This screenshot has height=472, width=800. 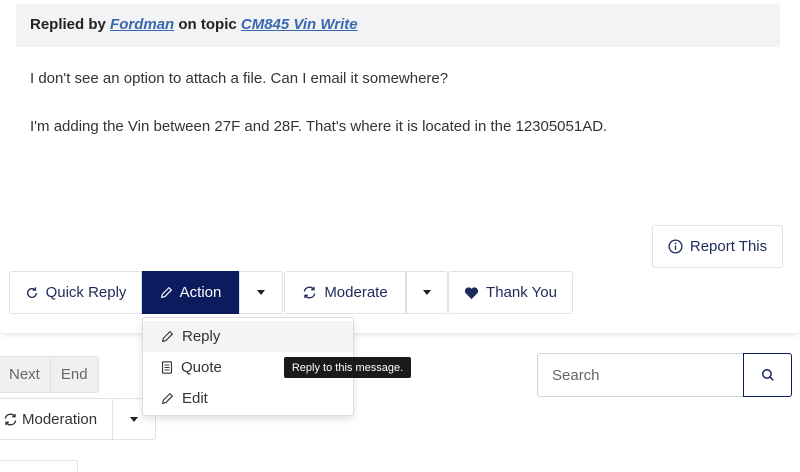 I want to click on topic-link: CM845 Vin Write, so click(x=299, y=24).